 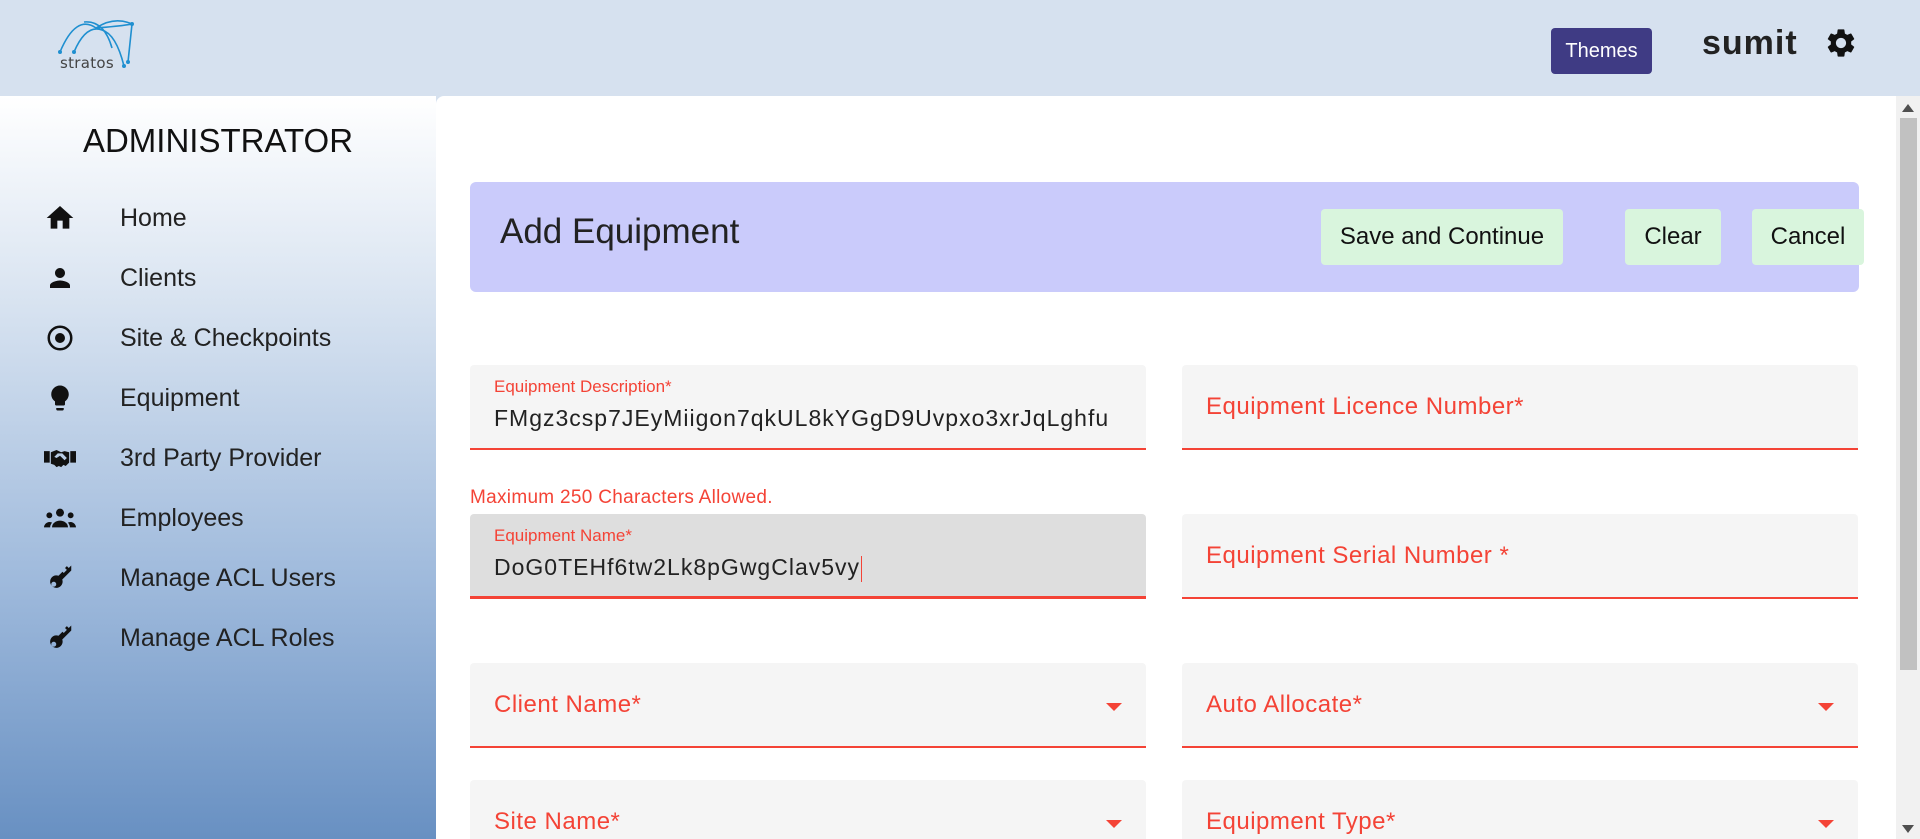 What do you see at coordinates (221, 457) in the screenshot?
I see `sidebar-item-label: 3rd Party Provider` at bounding box center [221, 457].